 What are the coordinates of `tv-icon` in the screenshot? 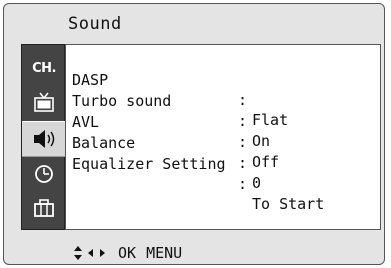 It's located at (44, 102).